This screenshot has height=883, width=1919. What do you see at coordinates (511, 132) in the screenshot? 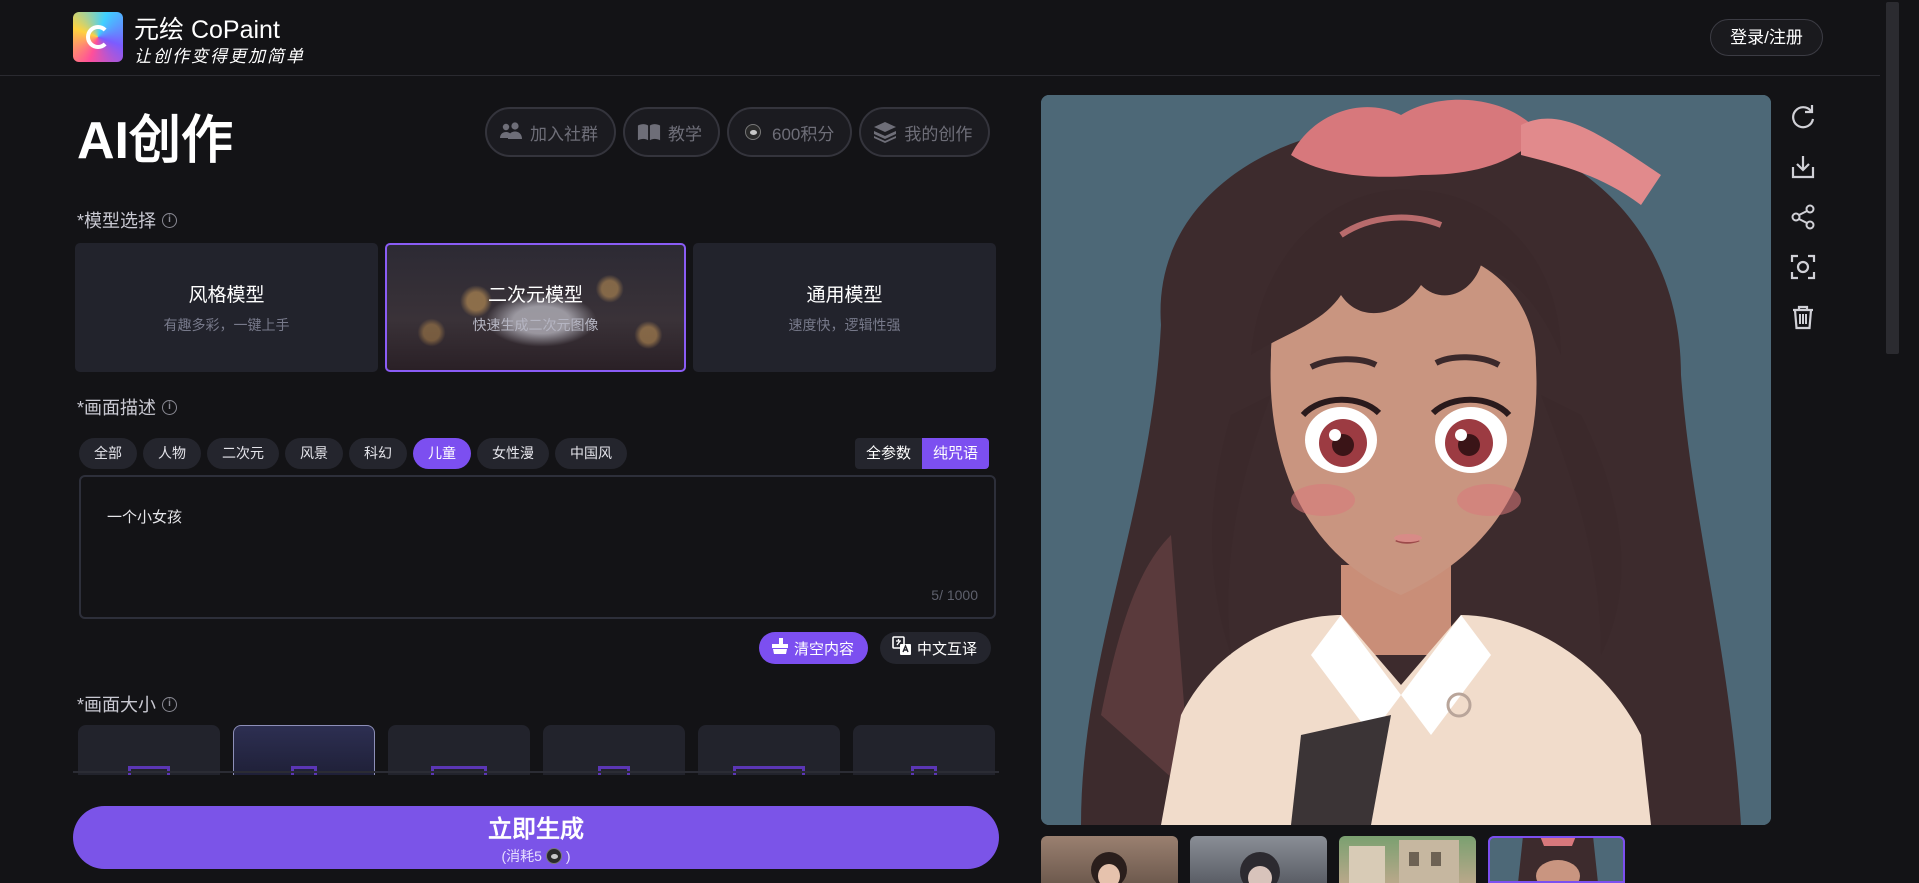
I see `users-icon` at bounding box center [511, 132].